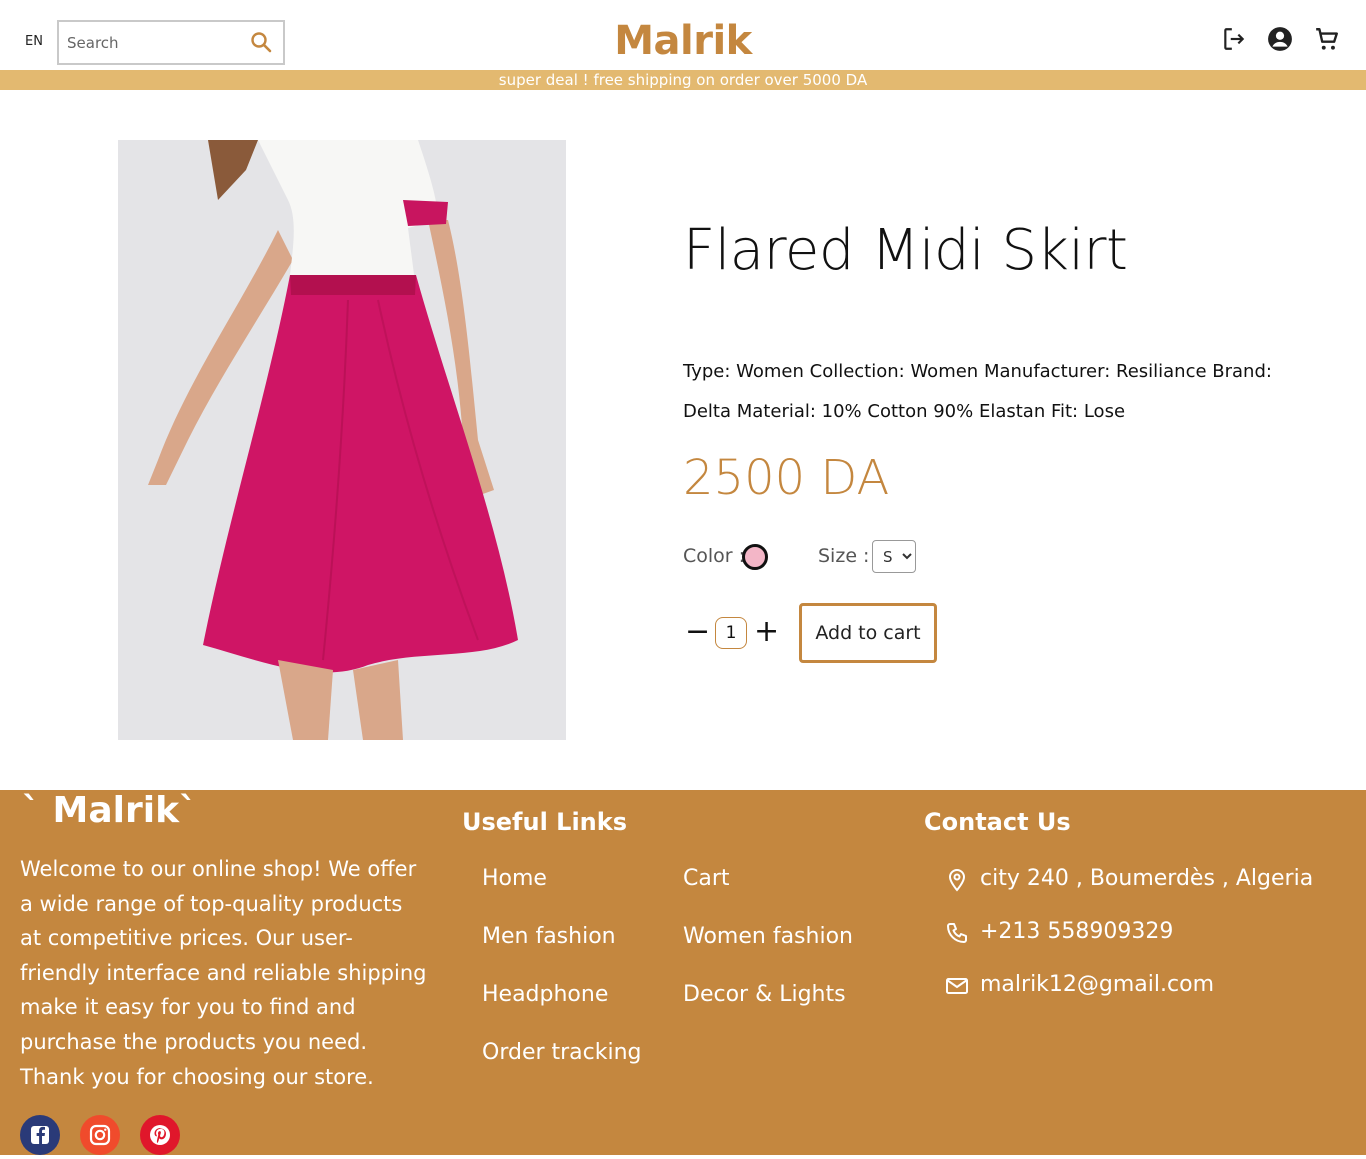 Image resolution: width=1366 pixels, height=1159 pixels. What do you see at coordinates (706, 878) in the screenshot?
I see `footer-link-cart: Cart` at bounding box center [706, 878].